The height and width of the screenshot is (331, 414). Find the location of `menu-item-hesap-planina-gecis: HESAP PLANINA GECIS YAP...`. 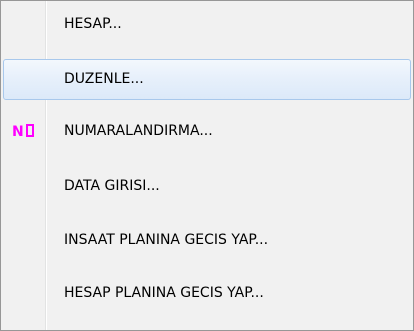

menu-item-hesap-planina-gecis: HESAP PLANINA GECIS YAP... is located at coordinates (207, 293).